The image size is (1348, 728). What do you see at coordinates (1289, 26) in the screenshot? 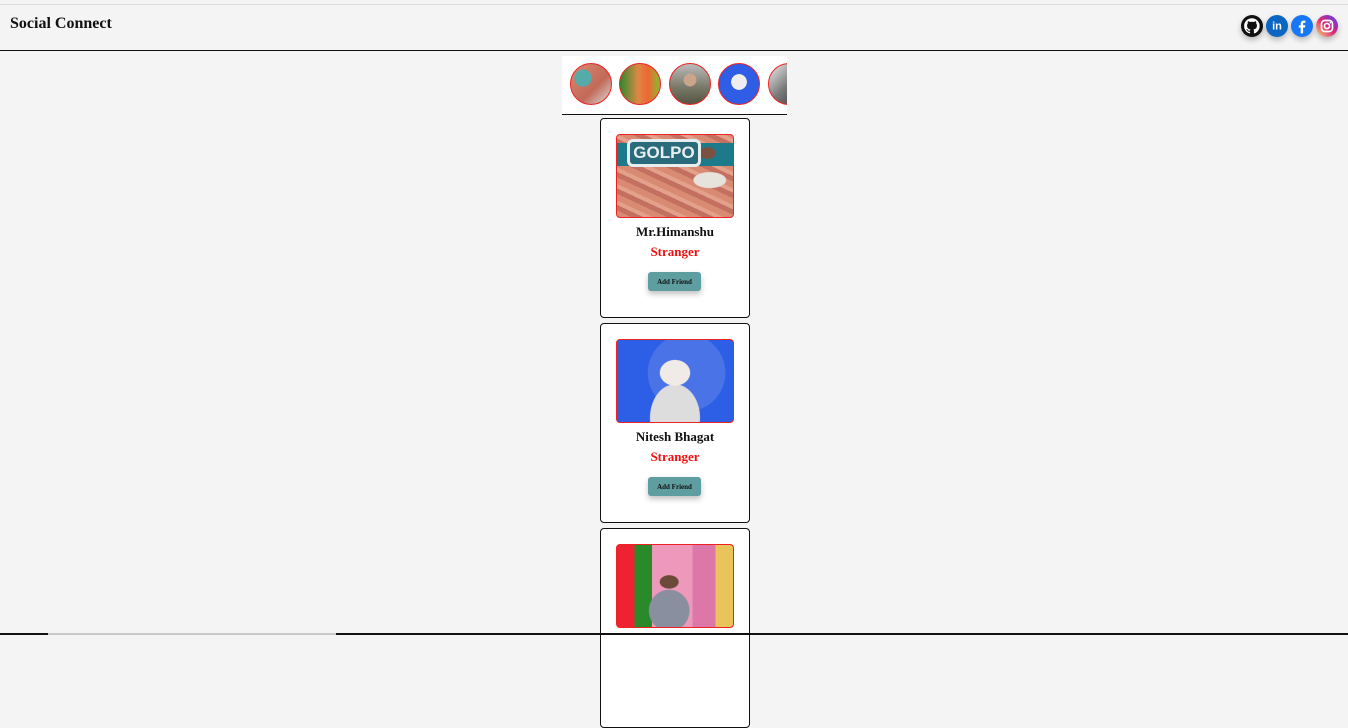
I see `social-links: in` at bounding box center [1289, 26].